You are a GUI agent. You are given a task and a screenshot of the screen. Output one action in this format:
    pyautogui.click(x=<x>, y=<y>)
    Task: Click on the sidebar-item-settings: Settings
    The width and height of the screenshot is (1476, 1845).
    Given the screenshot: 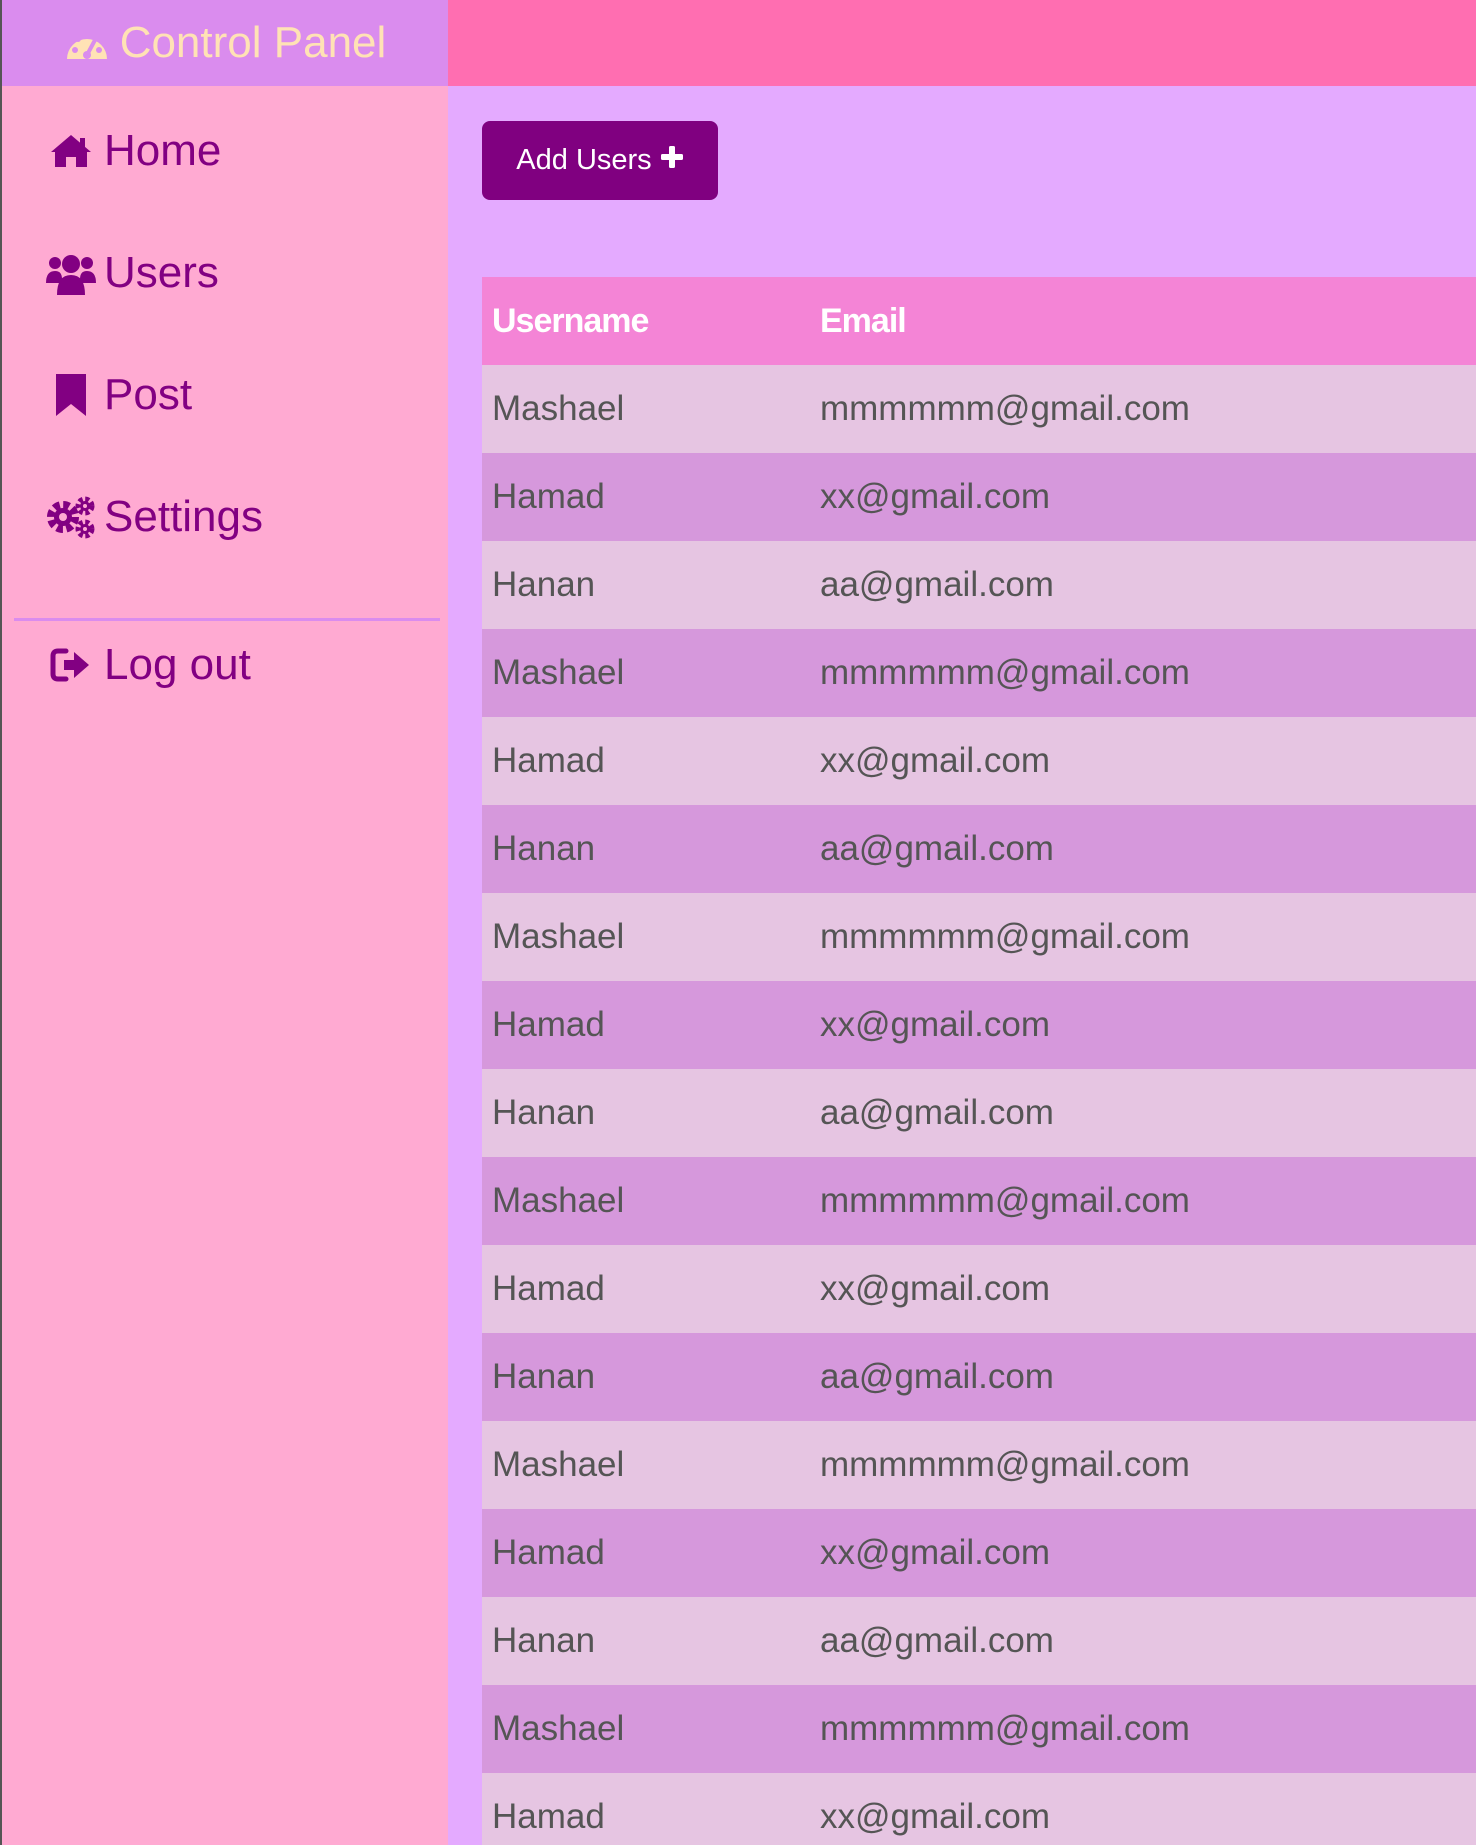 What is the action you would take?
    pyautogui.click(x=154, y=517)
    